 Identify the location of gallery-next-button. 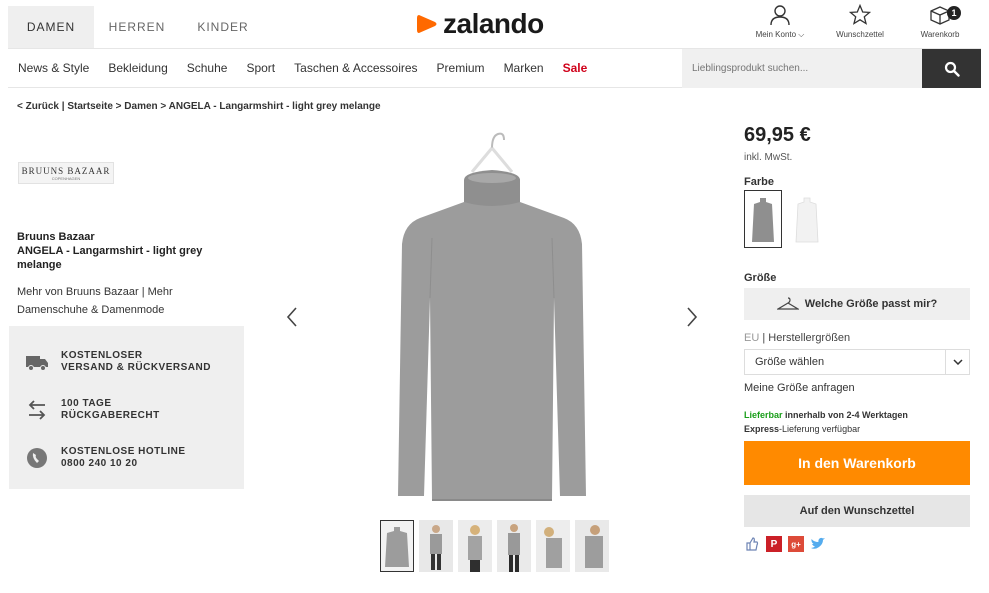
(692, 317).